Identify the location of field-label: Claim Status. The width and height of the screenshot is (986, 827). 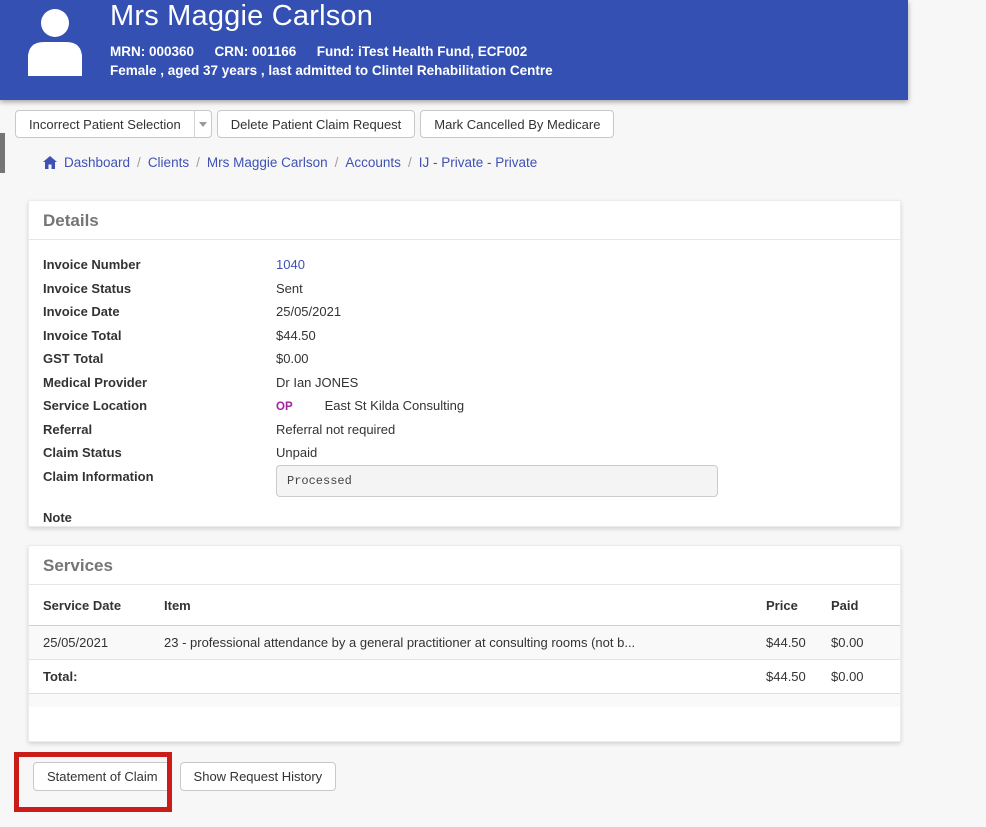
(82, 452).